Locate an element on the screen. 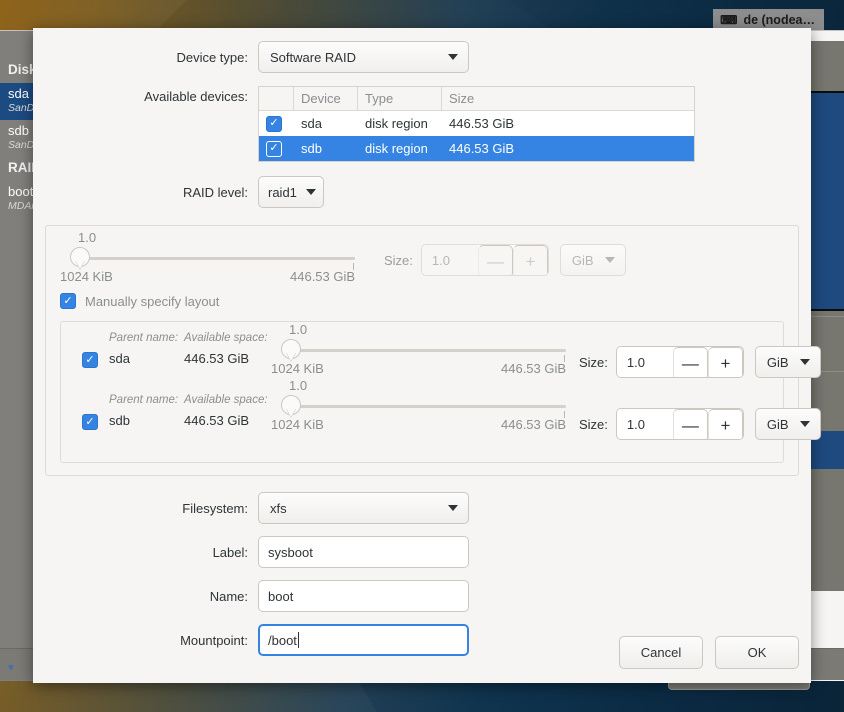 The image size is (844, 712). mountpoint-field-label: Mountpoint: is located at coordinates (214, 640).